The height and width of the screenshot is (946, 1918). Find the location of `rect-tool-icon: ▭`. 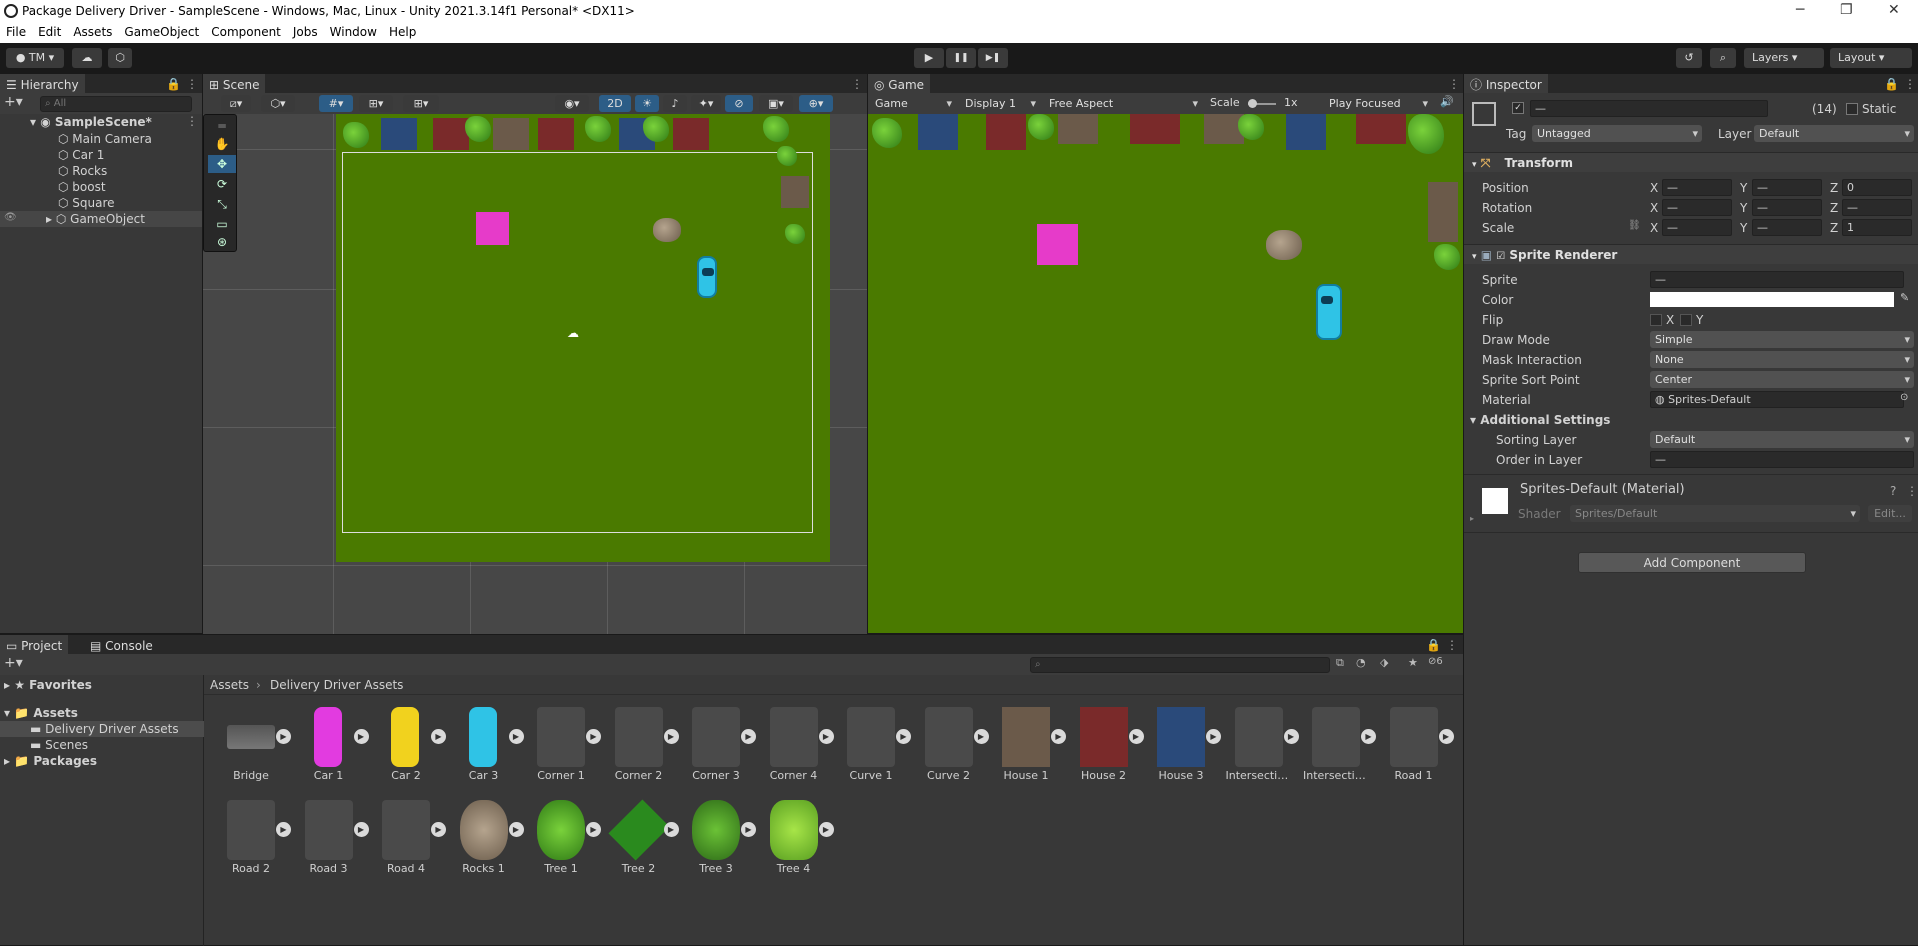

rect-tool-icon: ▭ is located at coordinates (222, 224).